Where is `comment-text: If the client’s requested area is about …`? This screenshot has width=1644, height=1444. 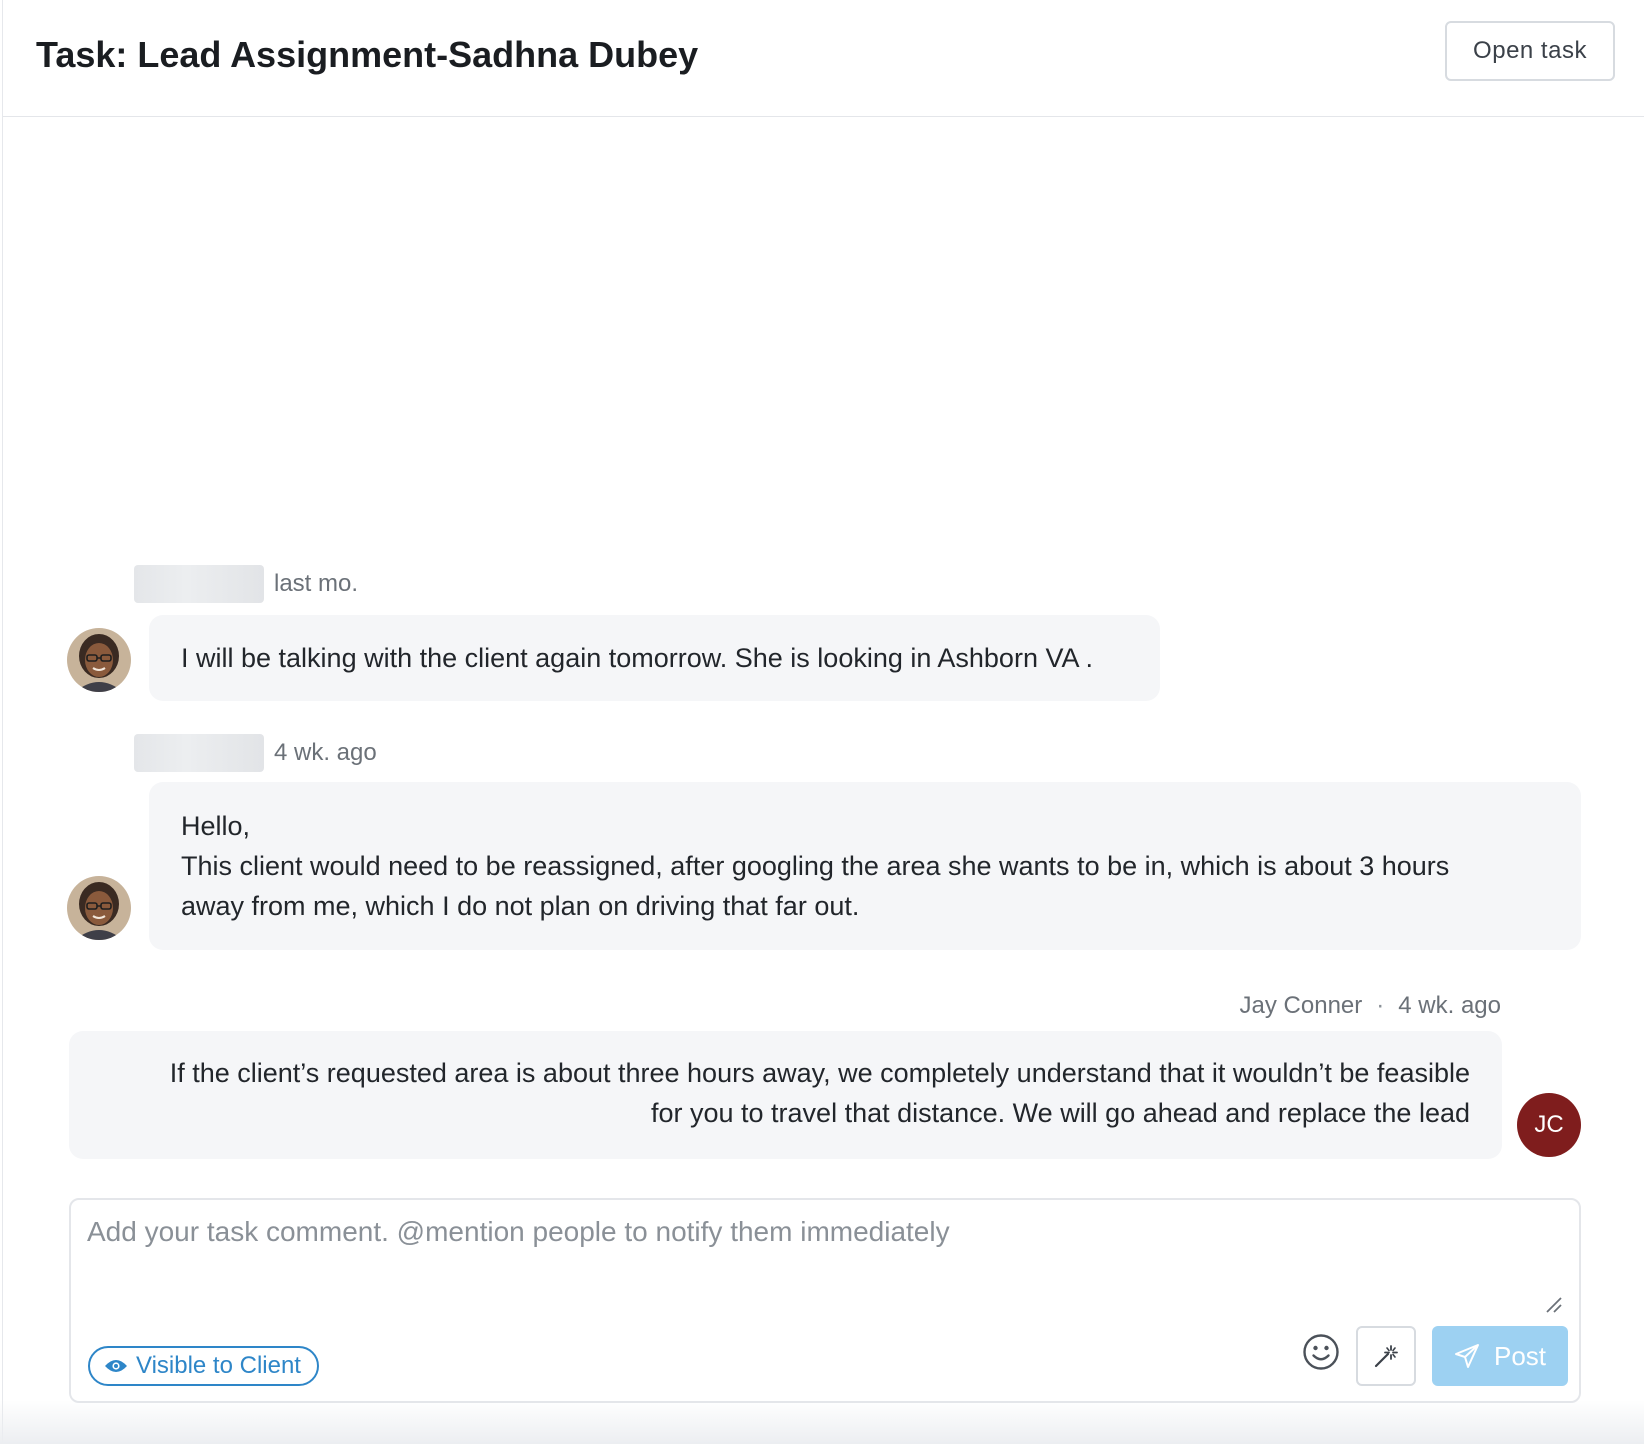 comment-text: If the client’s requested area is about … is located at coordinates (819, 1073).